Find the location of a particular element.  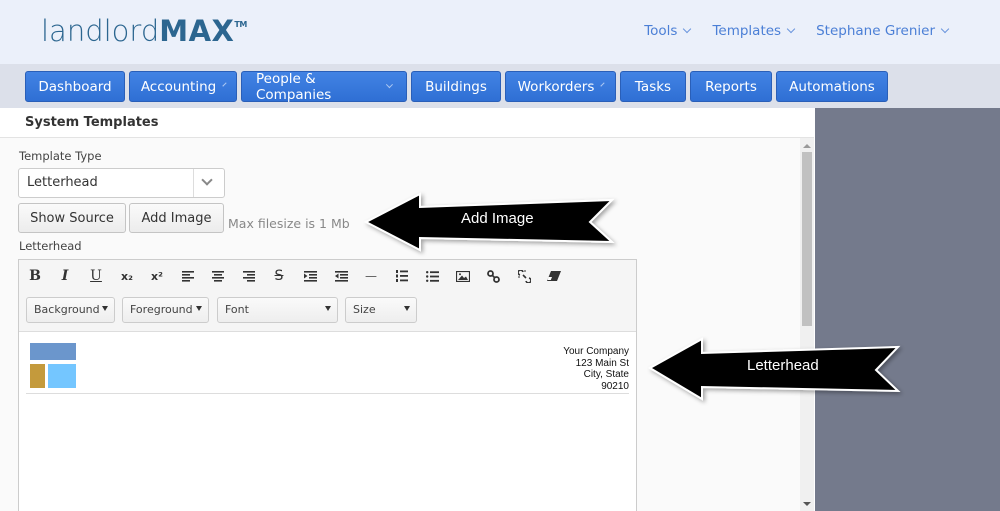

align-left-icon is located at coordinates (188, 276).